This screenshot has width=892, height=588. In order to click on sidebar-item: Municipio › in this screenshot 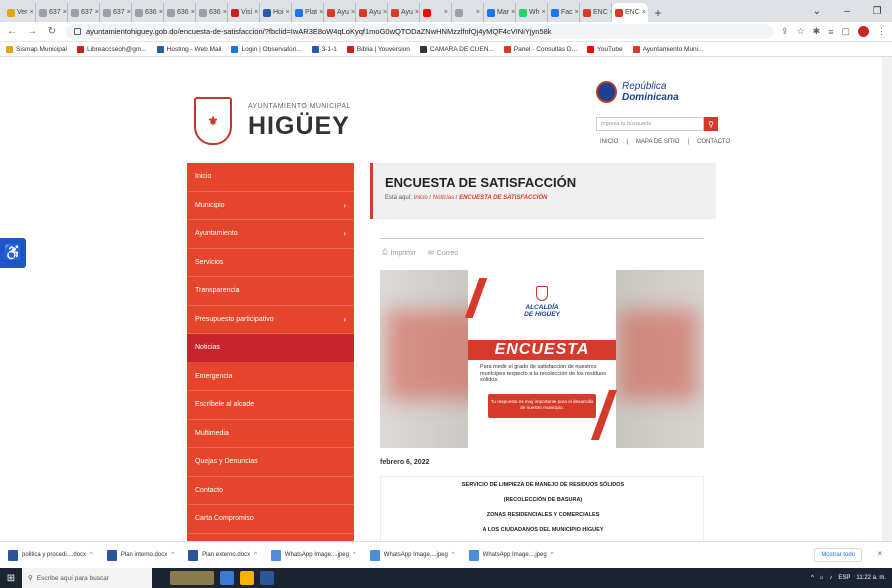, I will do `click(270, 206)`.